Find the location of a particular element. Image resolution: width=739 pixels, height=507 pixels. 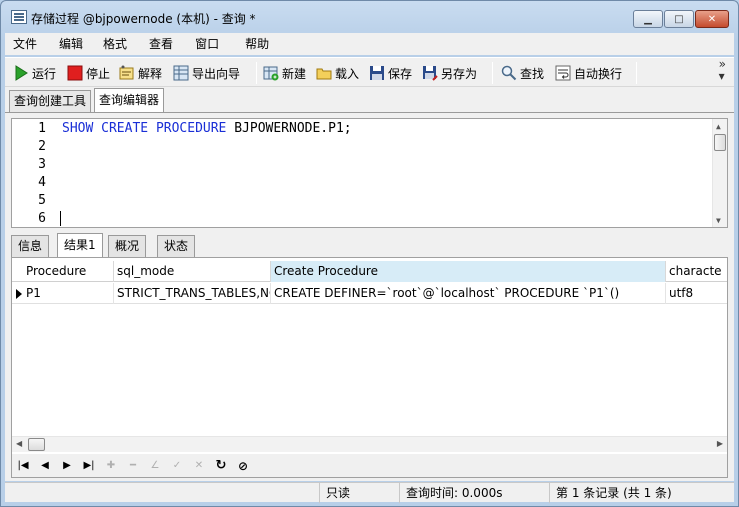

maximize-button: □ is located at coordinates (679, 19).